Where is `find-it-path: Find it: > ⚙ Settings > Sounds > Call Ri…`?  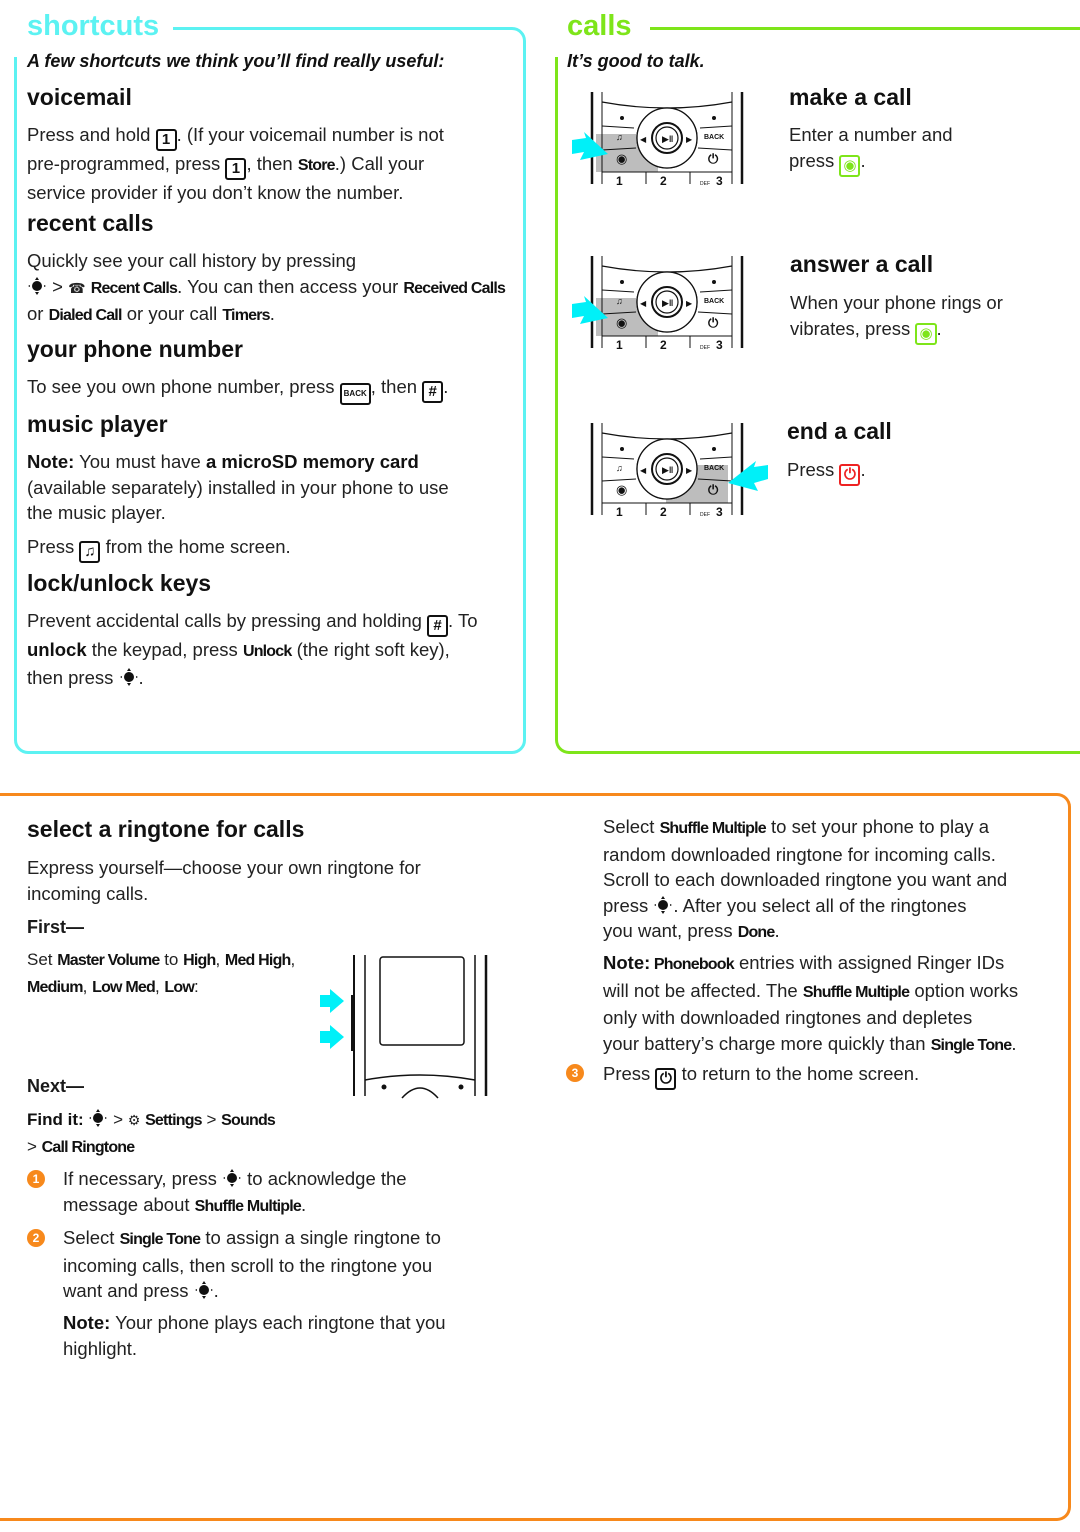
find-it-path: Find it: > ⚙ Settings > Sounds > Call Ri… is located at coordinates (177, 1133).